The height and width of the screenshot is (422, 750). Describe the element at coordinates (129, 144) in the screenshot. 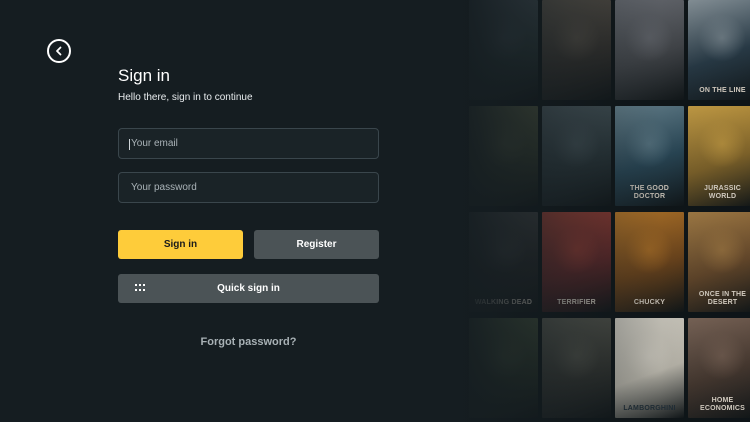

I see `text-caret` at that location.